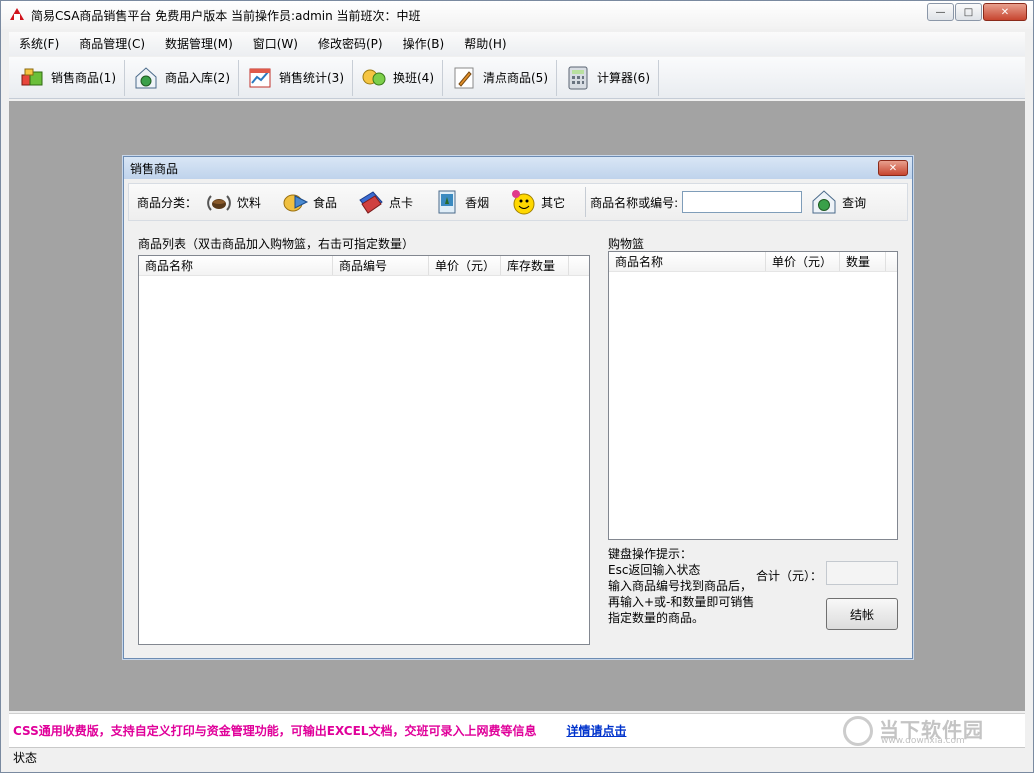 Image resolution: width=1034 pixels, height=773 pixels. I want to click on category-card-label: 点卡, so click(401, 202).